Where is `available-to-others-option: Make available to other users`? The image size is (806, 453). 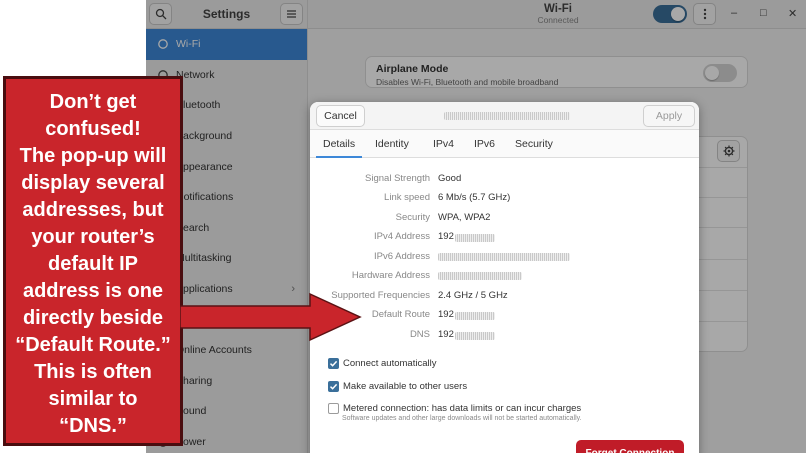
available-to-others-option: Make available to other users is located at coordinates (397, 386).